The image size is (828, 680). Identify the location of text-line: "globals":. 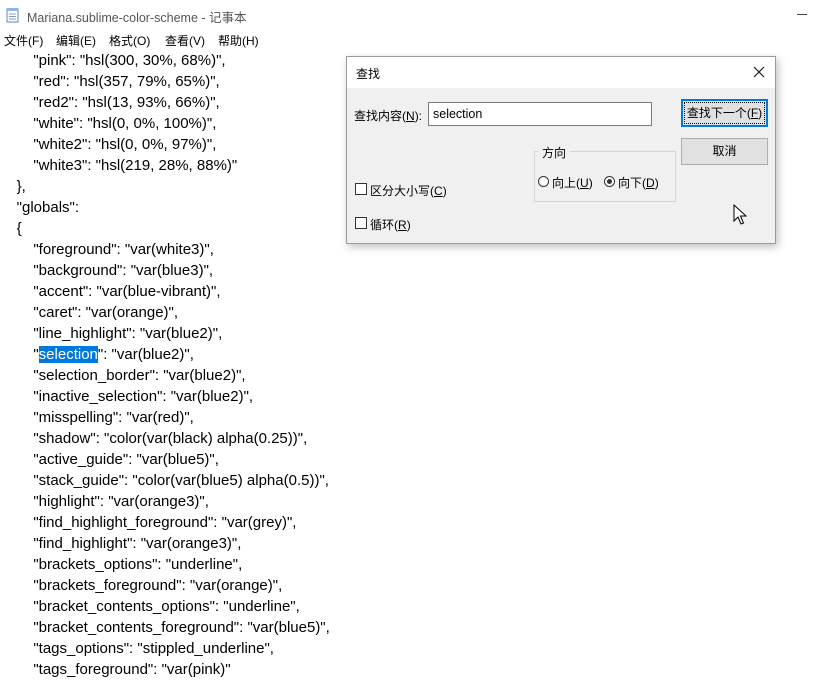
(40, 207).